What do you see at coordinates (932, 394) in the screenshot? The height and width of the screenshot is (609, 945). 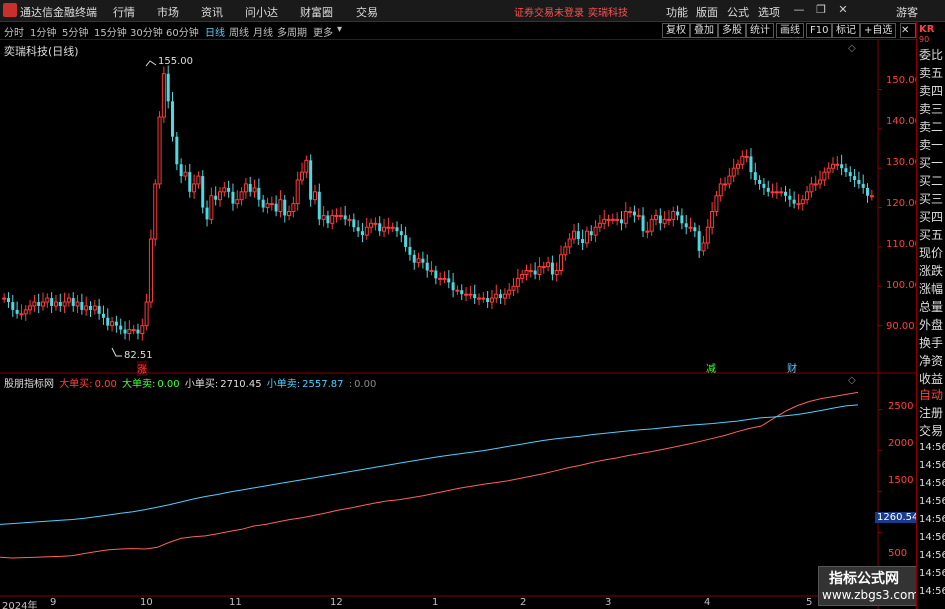 I see `sidebar-auto: 自动` at bounding box center [932, 394].